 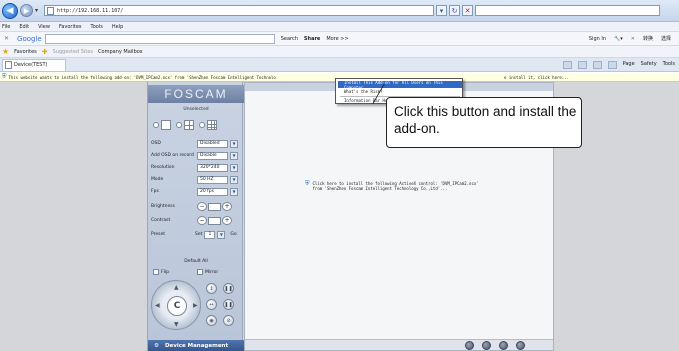 I want to click on contrast-value, so click(x=214, y=220).